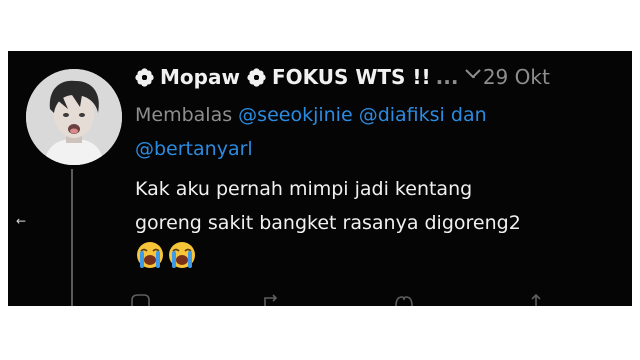  Describe the element at coordinates (473, 74) in the screenshot. I see `chevron-down-icon` at that location.